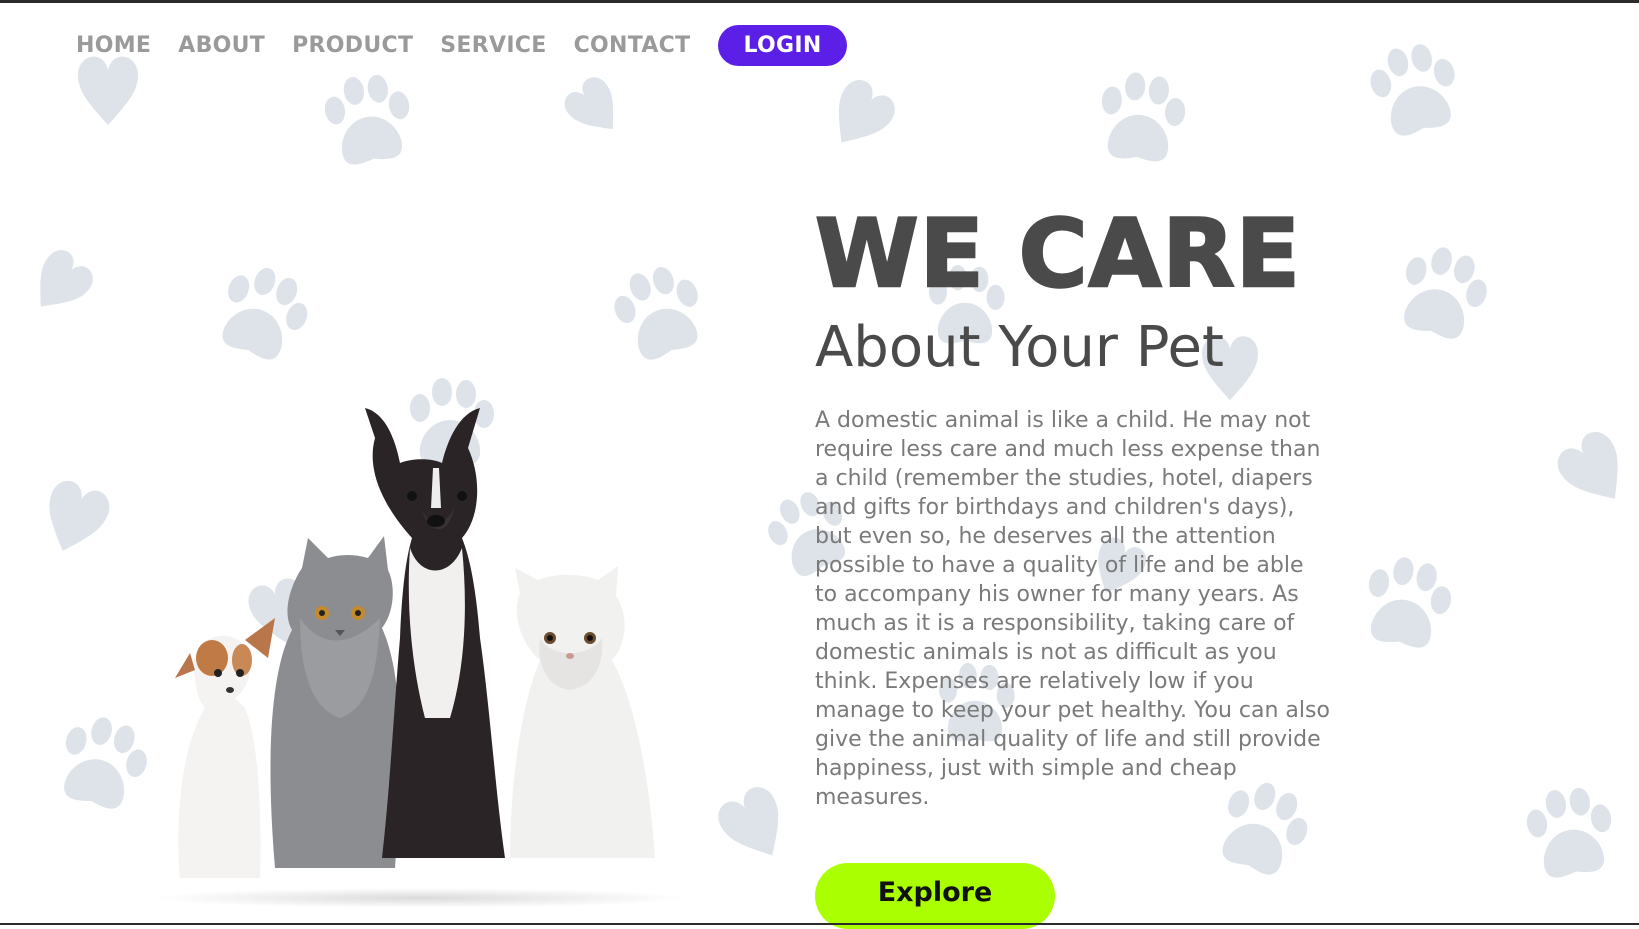 Image resolution: width=1639 pixels, height=929 pixels. Describe the element at coordinates (1057, 254) in the screenshot. I see `hero-title: WE CARE` at that location.